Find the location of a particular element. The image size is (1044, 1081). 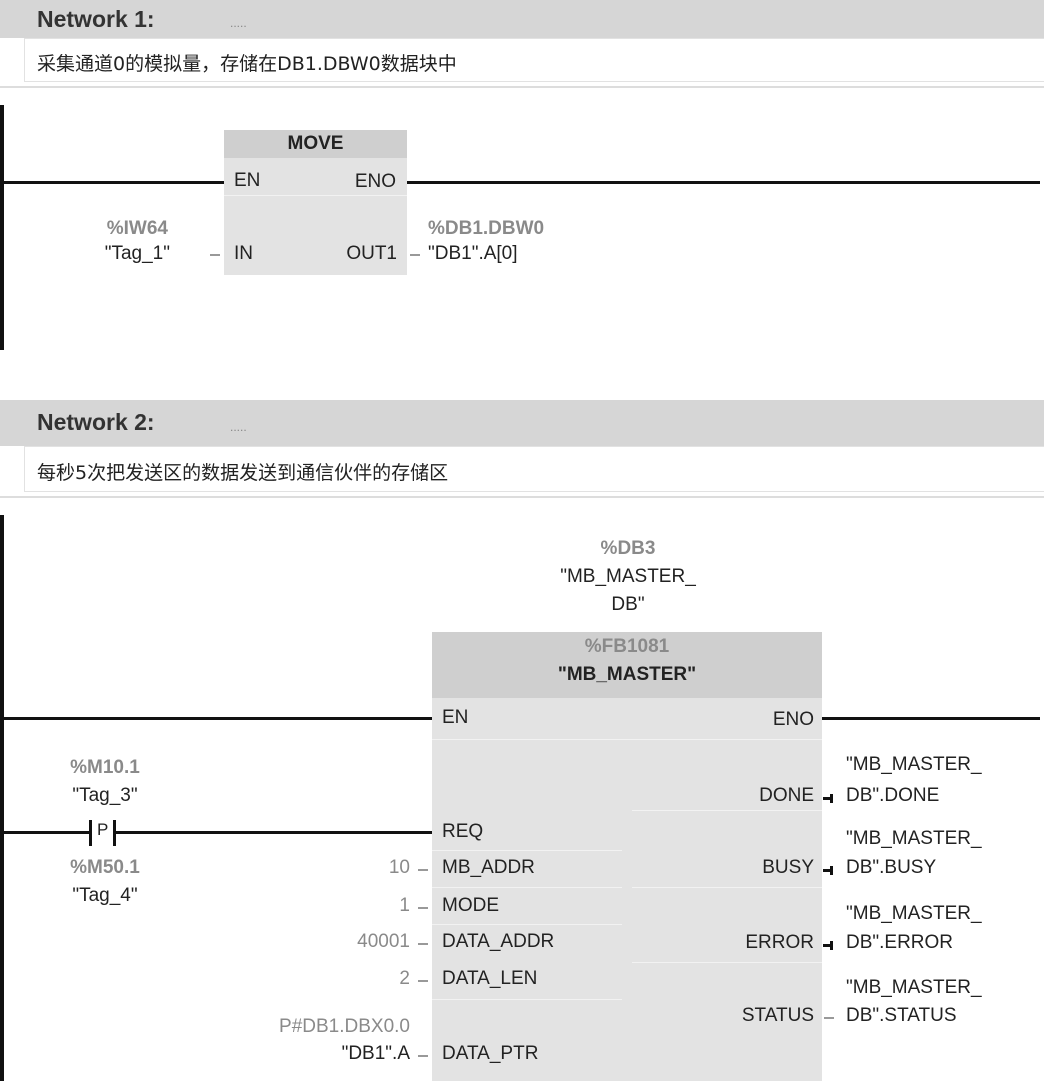

network-1-comment: 采集通道0的模拟量，存储在DB1.DBW0数据块中 is located at coordinates (534, 60).